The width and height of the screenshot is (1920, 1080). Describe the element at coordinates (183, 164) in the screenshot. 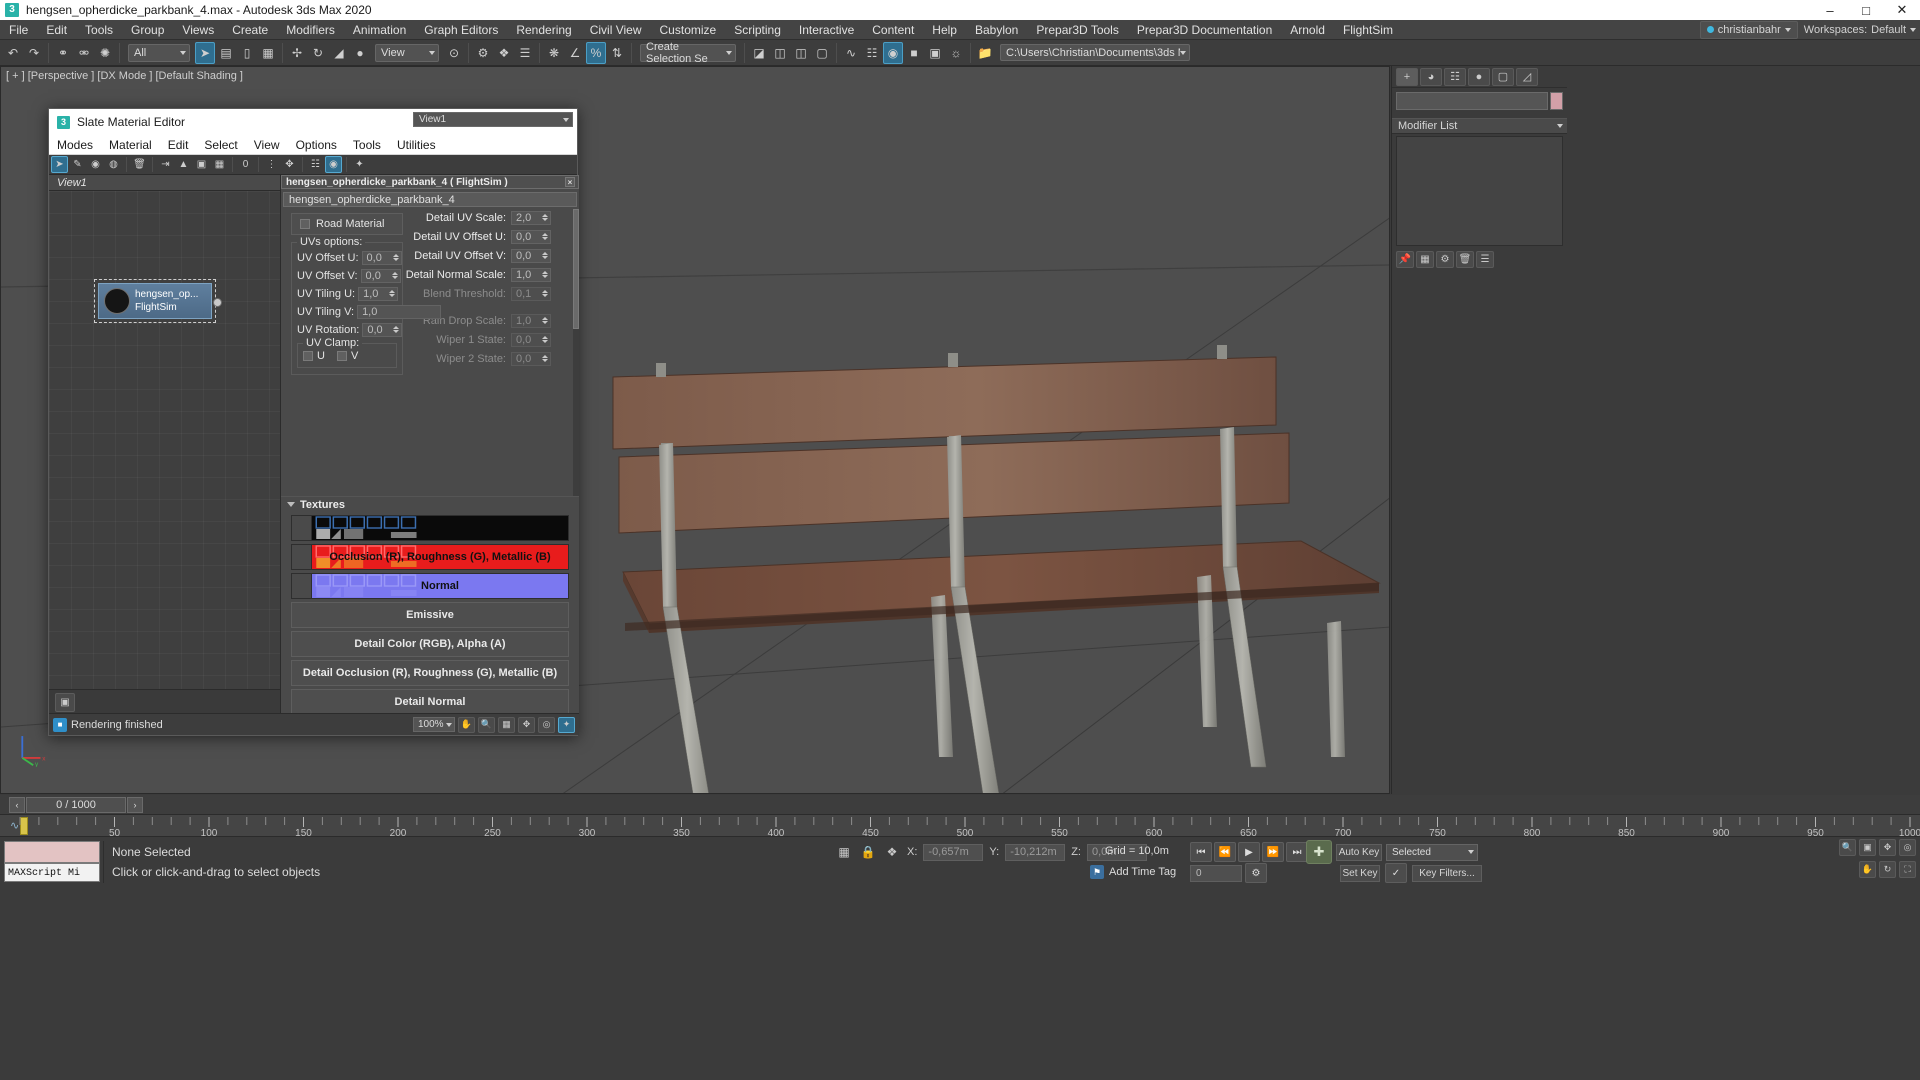

I see `sme-put-material-to-scene-icon: ▲` at that location.